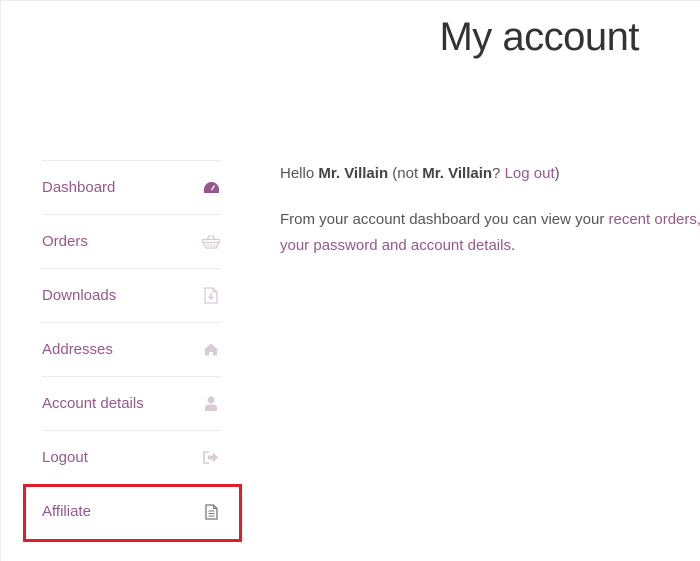 The width and height of the screenshot is (700, 561). Describe the element at coordinates (79, 187) in the screenshot. I see `nav-item-label: Dashboard` at that location.